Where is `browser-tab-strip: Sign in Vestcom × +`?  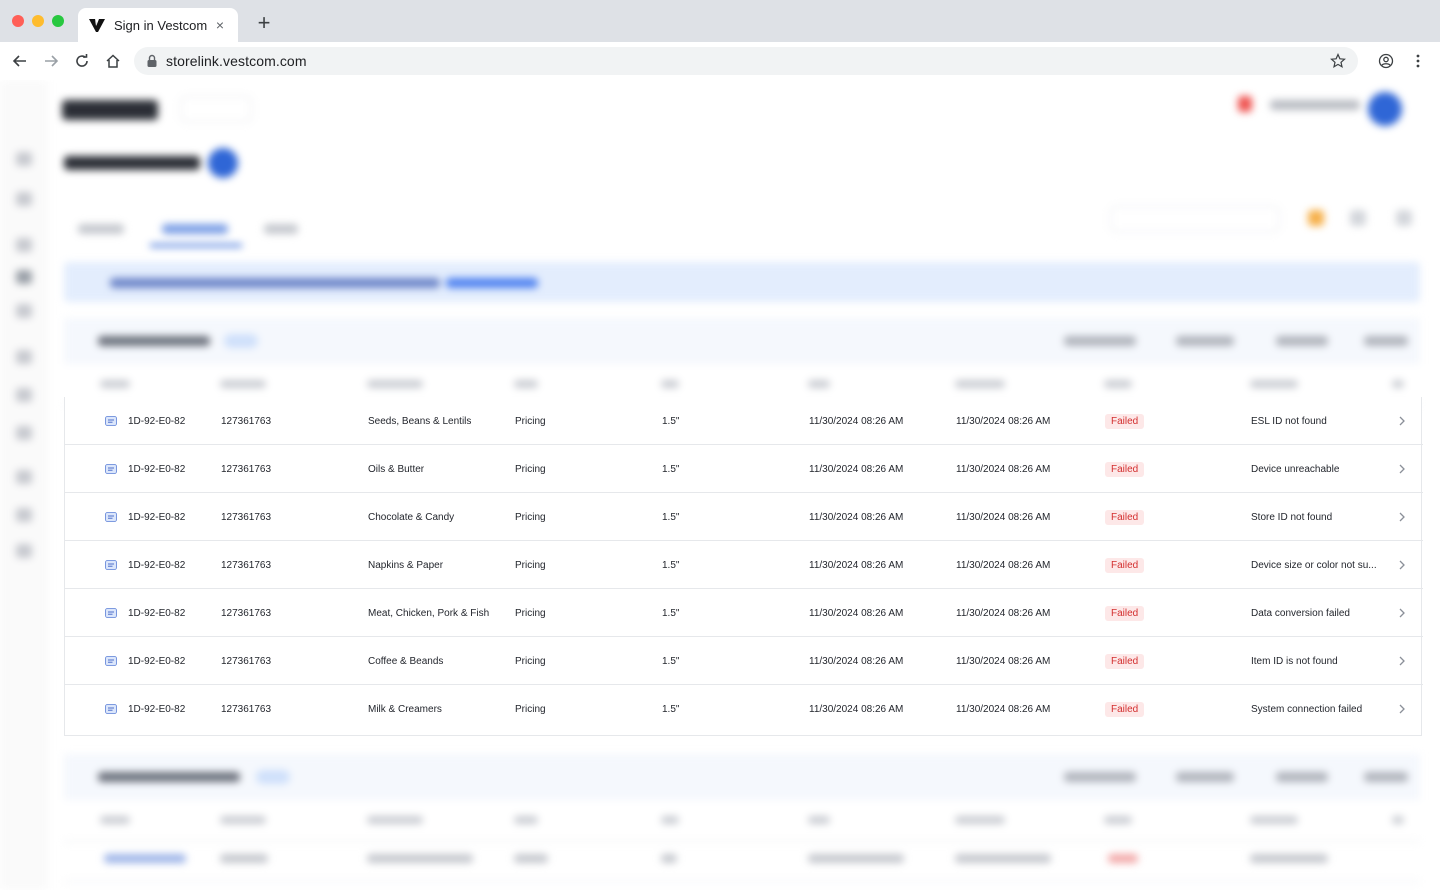 browser-tab-strip: Sign in Vestcom × + is located at coordinates (720, 21).